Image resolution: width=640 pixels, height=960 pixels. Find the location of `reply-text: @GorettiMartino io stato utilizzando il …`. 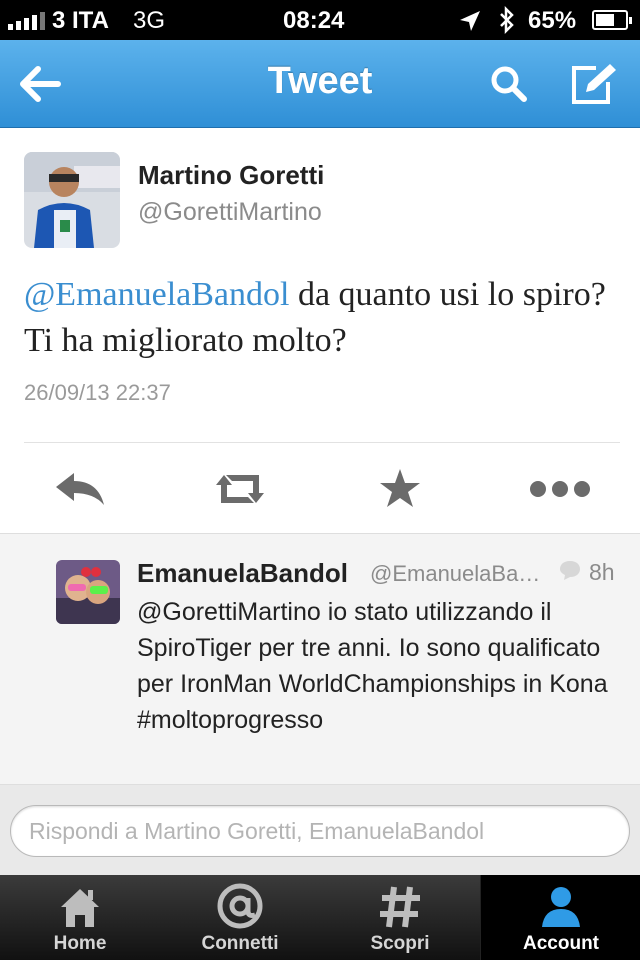

reply-text: @GorettiMartino io stato utilizzando il … is located at coordinates (372, 666).